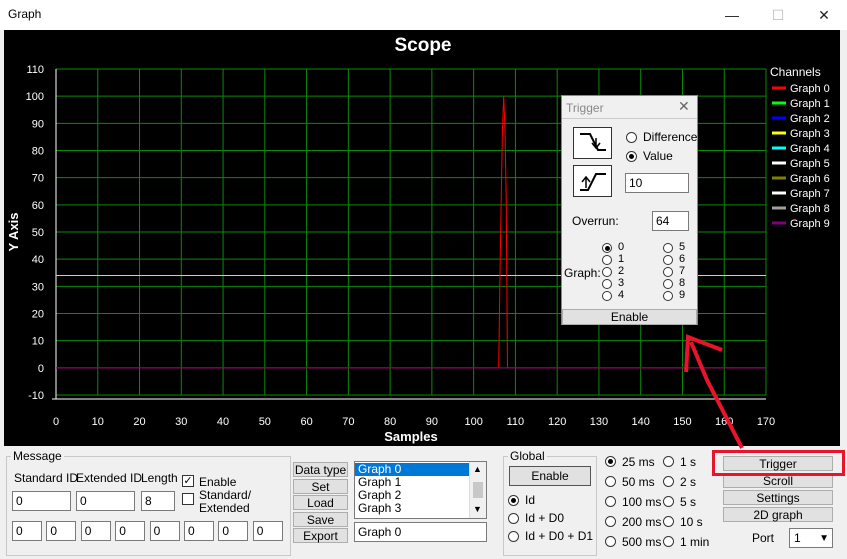 The image size is (847, 559). What do you see at coordinates (477, 469) in the screenshot?
I see `scroll-up-icon: ▲` at bounding box center [477, 469].